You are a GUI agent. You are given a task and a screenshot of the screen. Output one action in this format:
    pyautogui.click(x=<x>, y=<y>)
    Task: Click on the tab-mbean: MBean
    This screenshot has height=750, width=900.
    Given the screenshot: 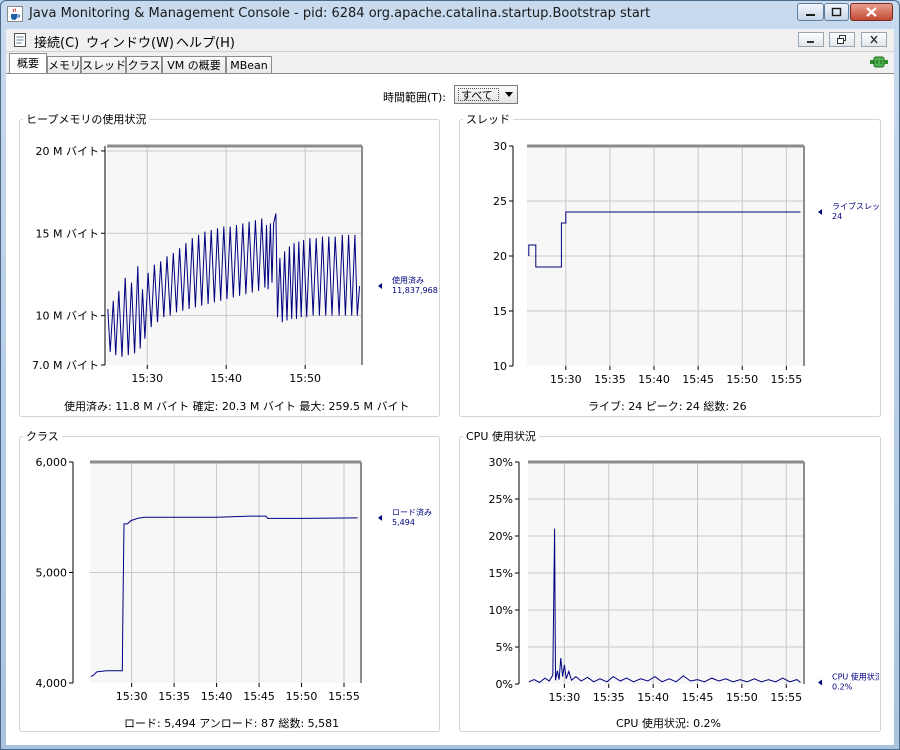 What is the action you would take?
    pyautogui.click(x=249, y=64)
    